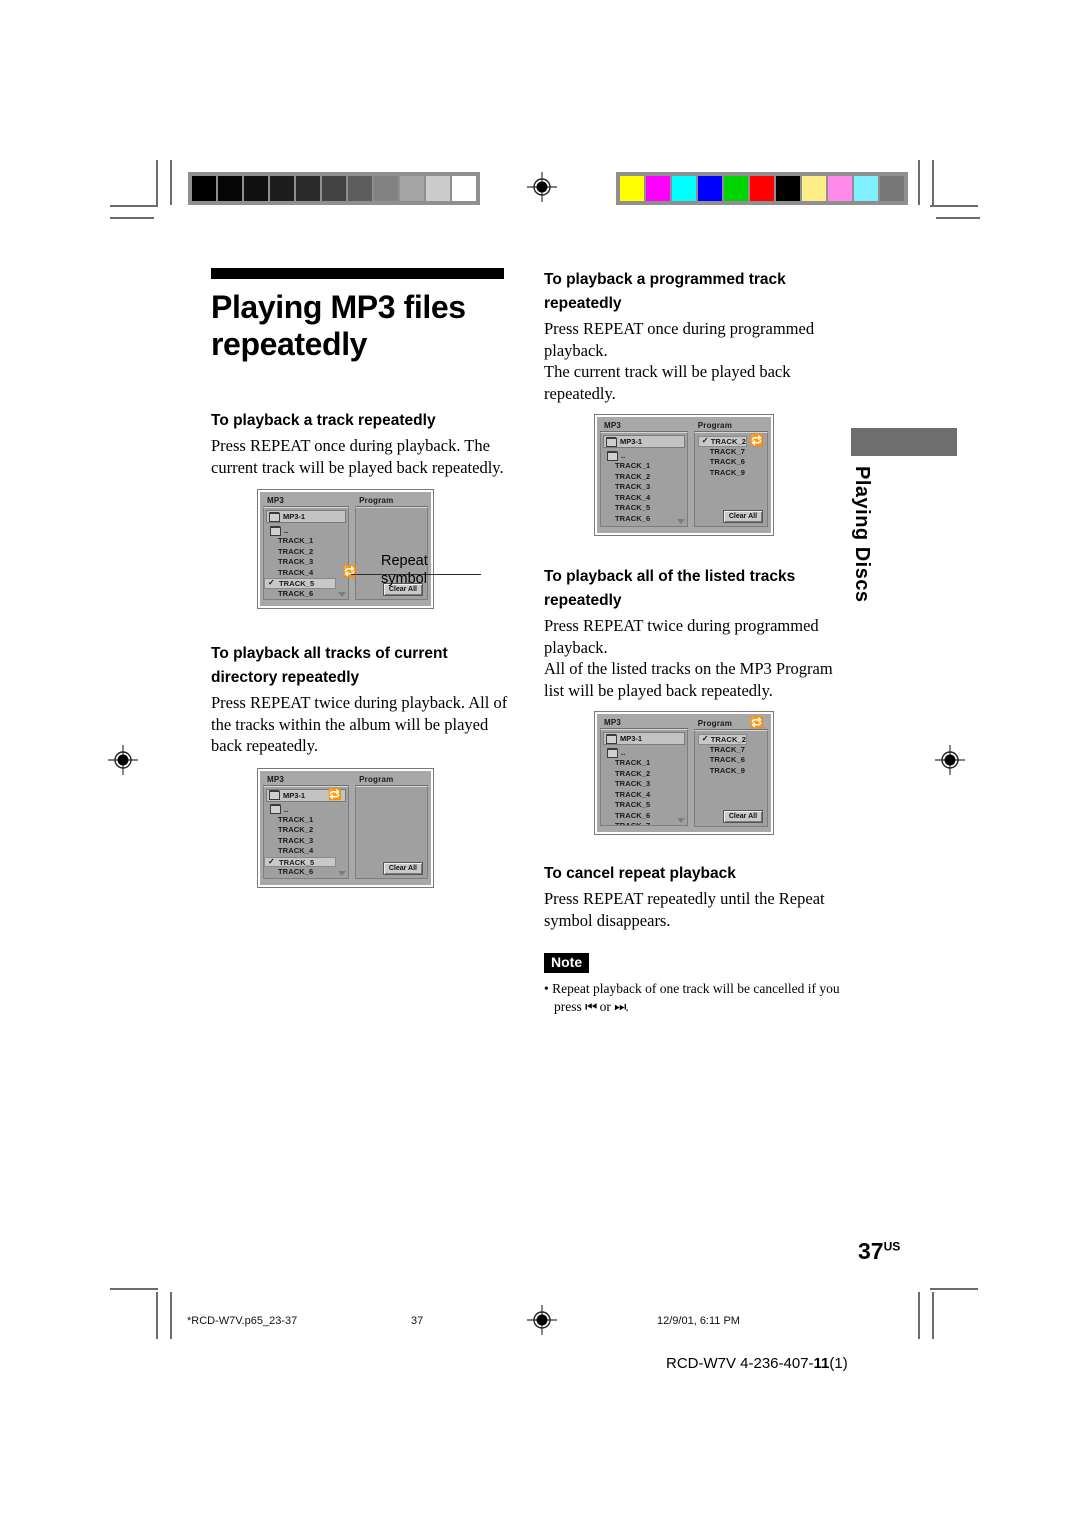 Image resolution: width=1080 pixels, height=1528 pixels. I want to click on prog-heading-line2: repeatedly, so click(583, 303).